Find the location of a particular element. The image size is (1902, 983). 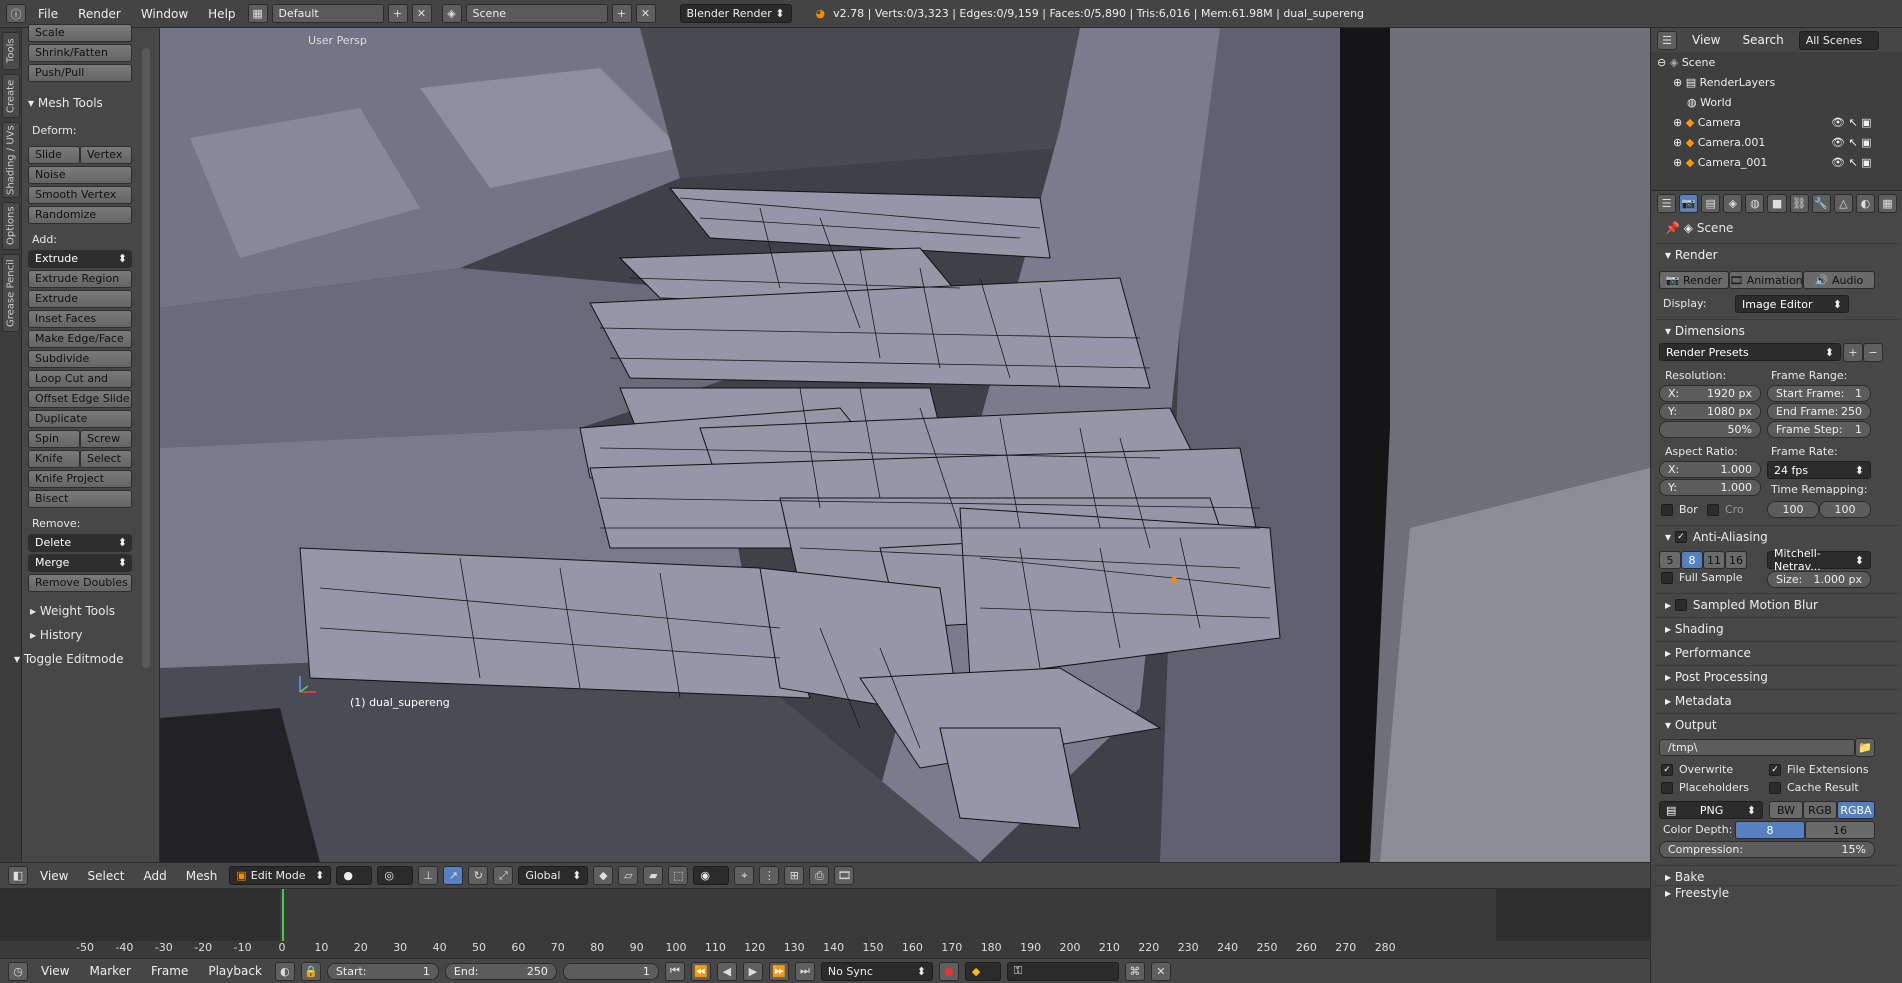

overwrite-checkbox: ✓ Overwrite is located at coordinates (1697, 769).